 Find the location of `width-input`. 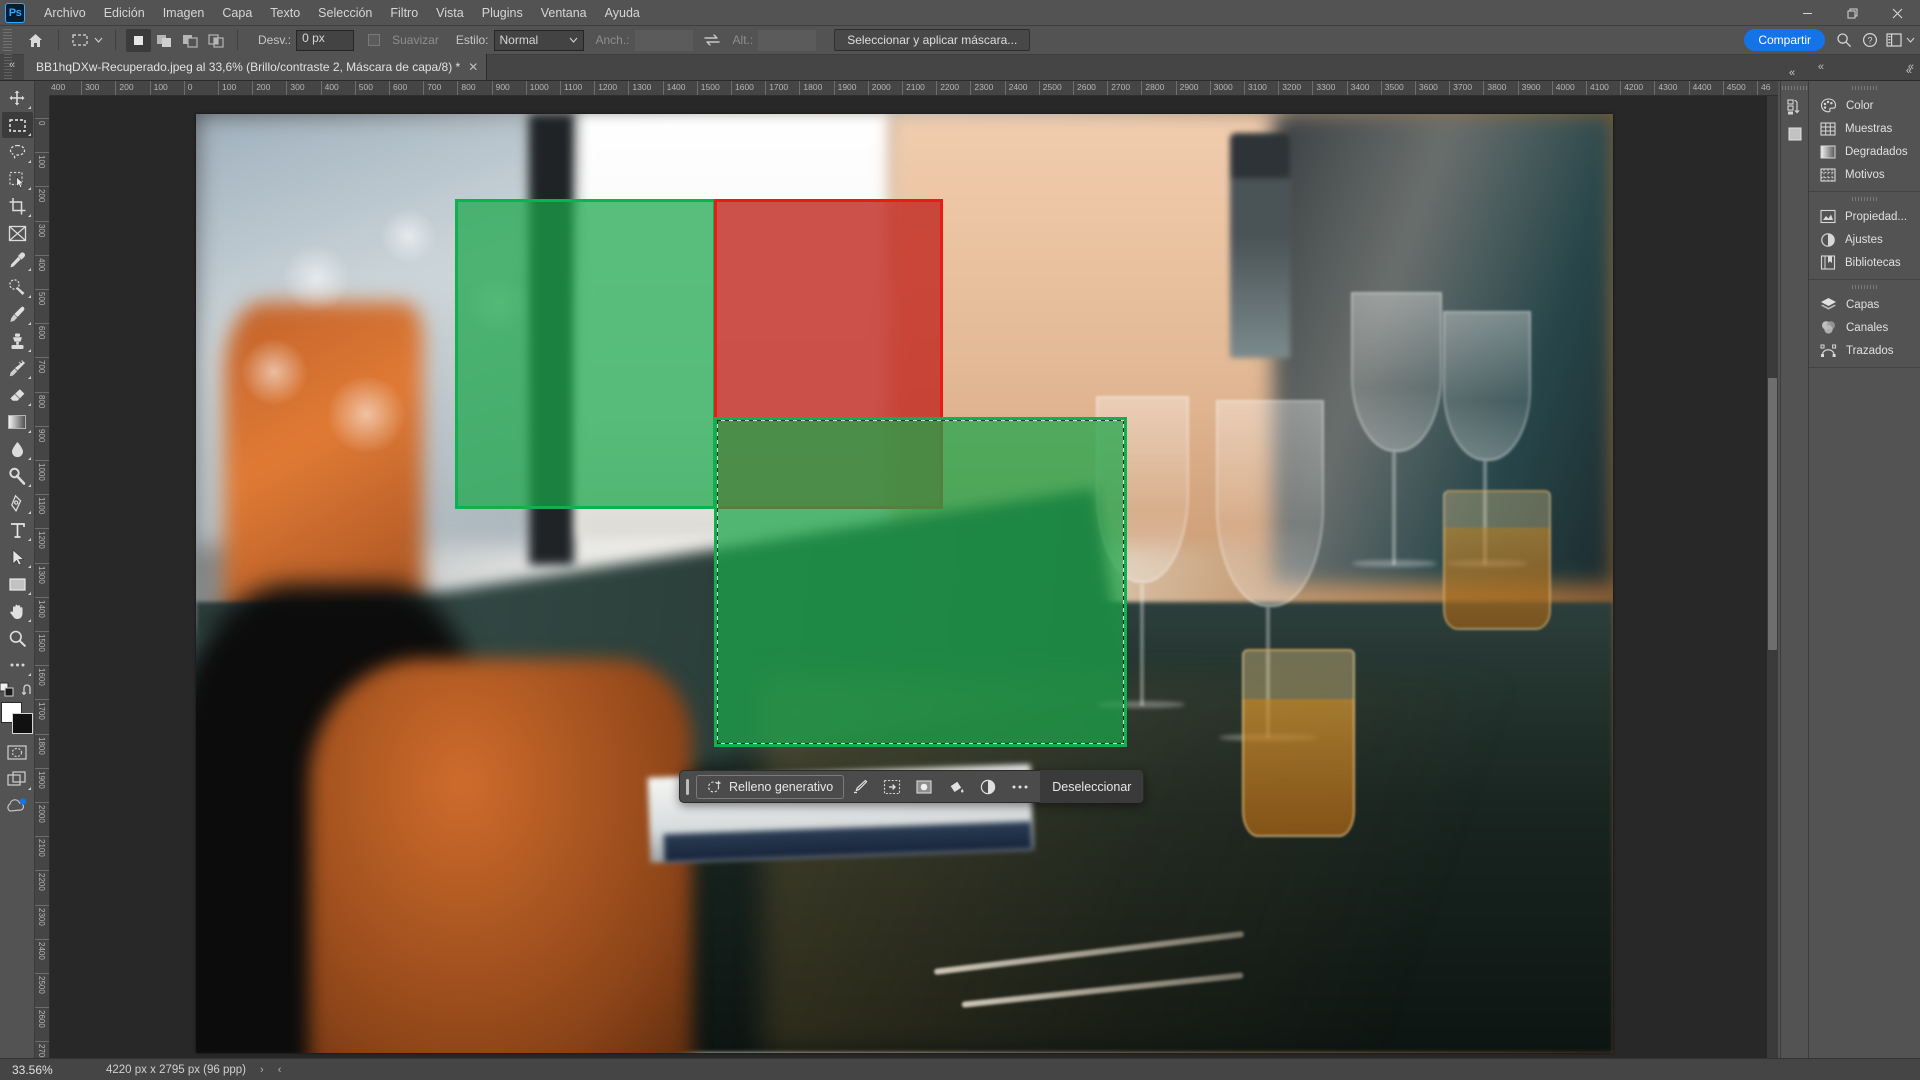

width-input is located at coordinates (663, 40).